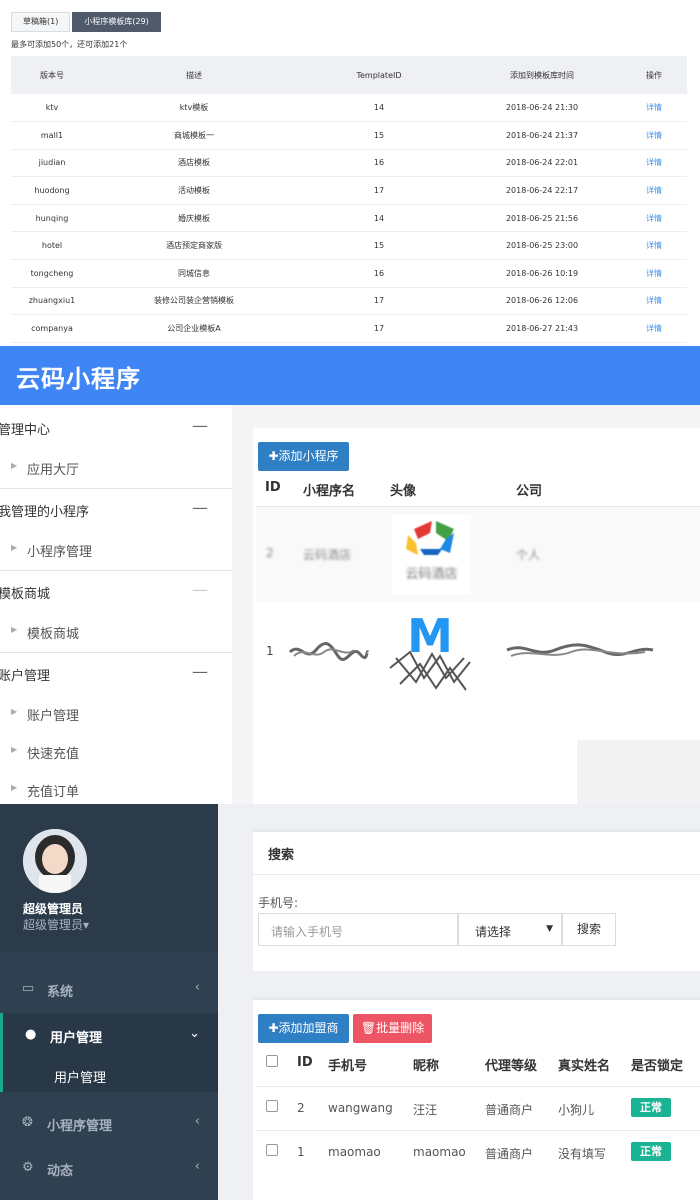 This screenshot has height=1200, width=700. I want to click on user-role-dropdown: 超级管理员▾, so click(56, 924).